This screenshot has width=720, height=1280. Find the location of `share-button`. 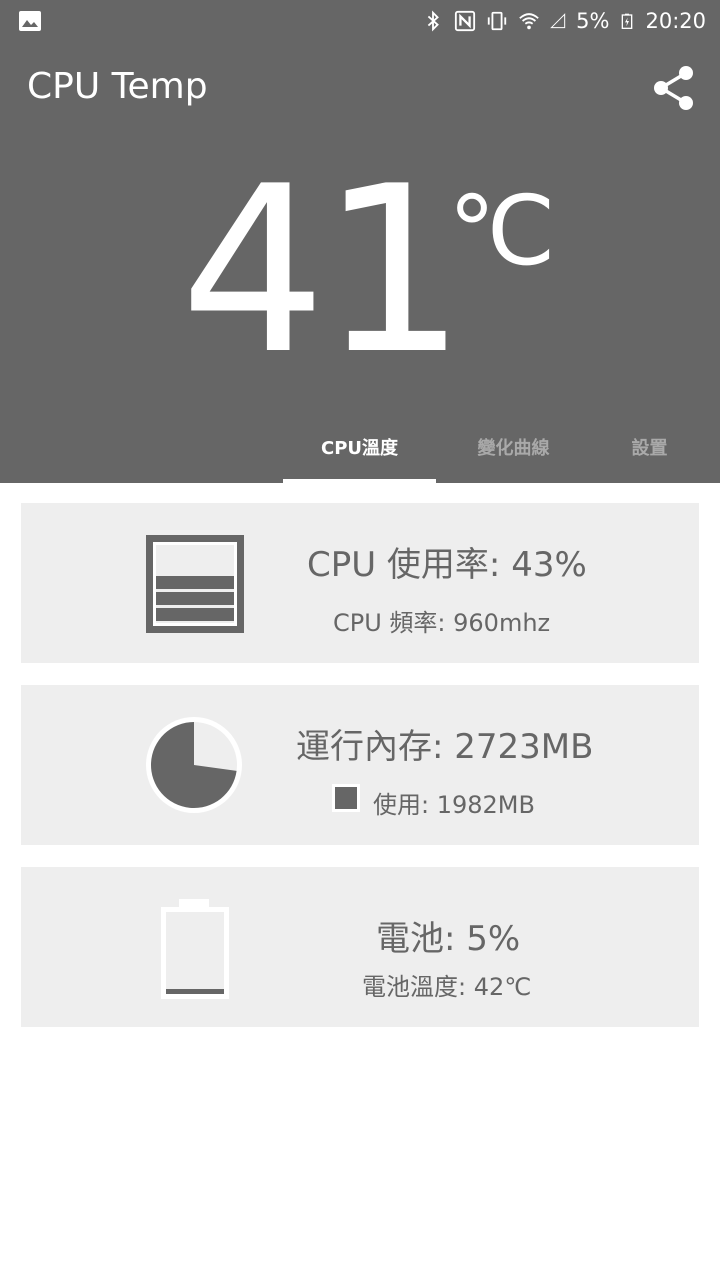

share-button is located at coordinates (674, 88).